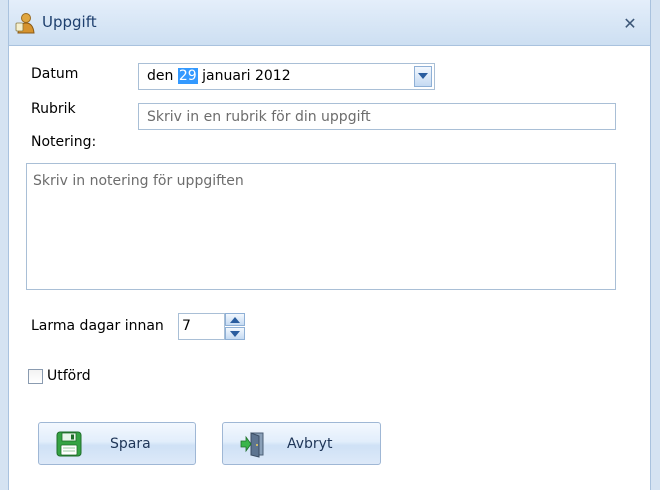  Describe the element at coordinates (244, 76) in the screenshot. I see `date-suffix: januari 2012` at that location.